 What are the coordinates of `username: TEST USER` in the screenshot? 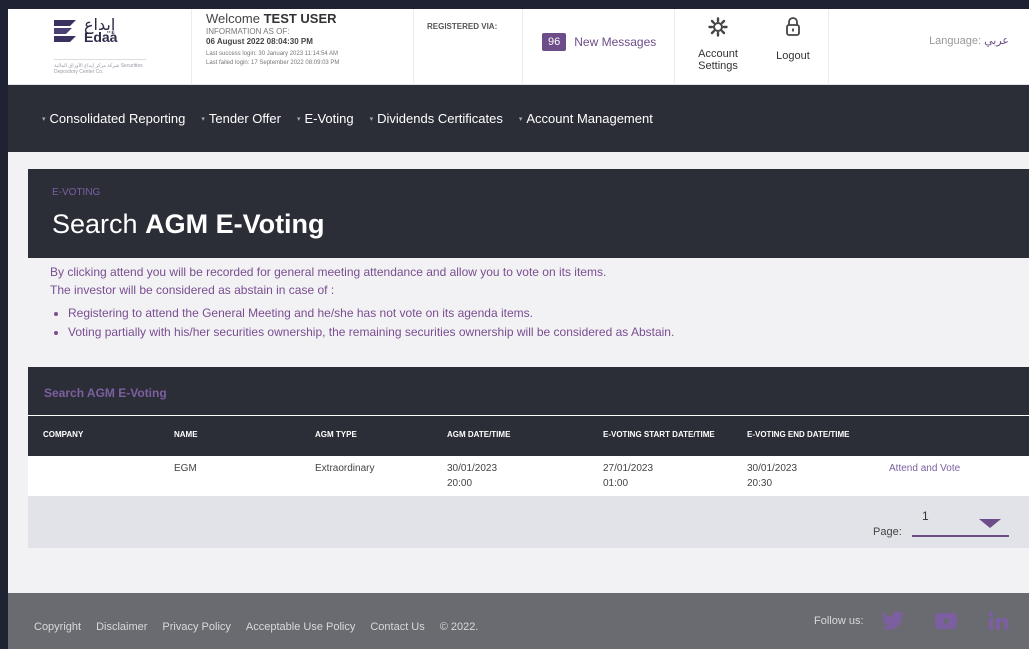 It's located at (300, 18).